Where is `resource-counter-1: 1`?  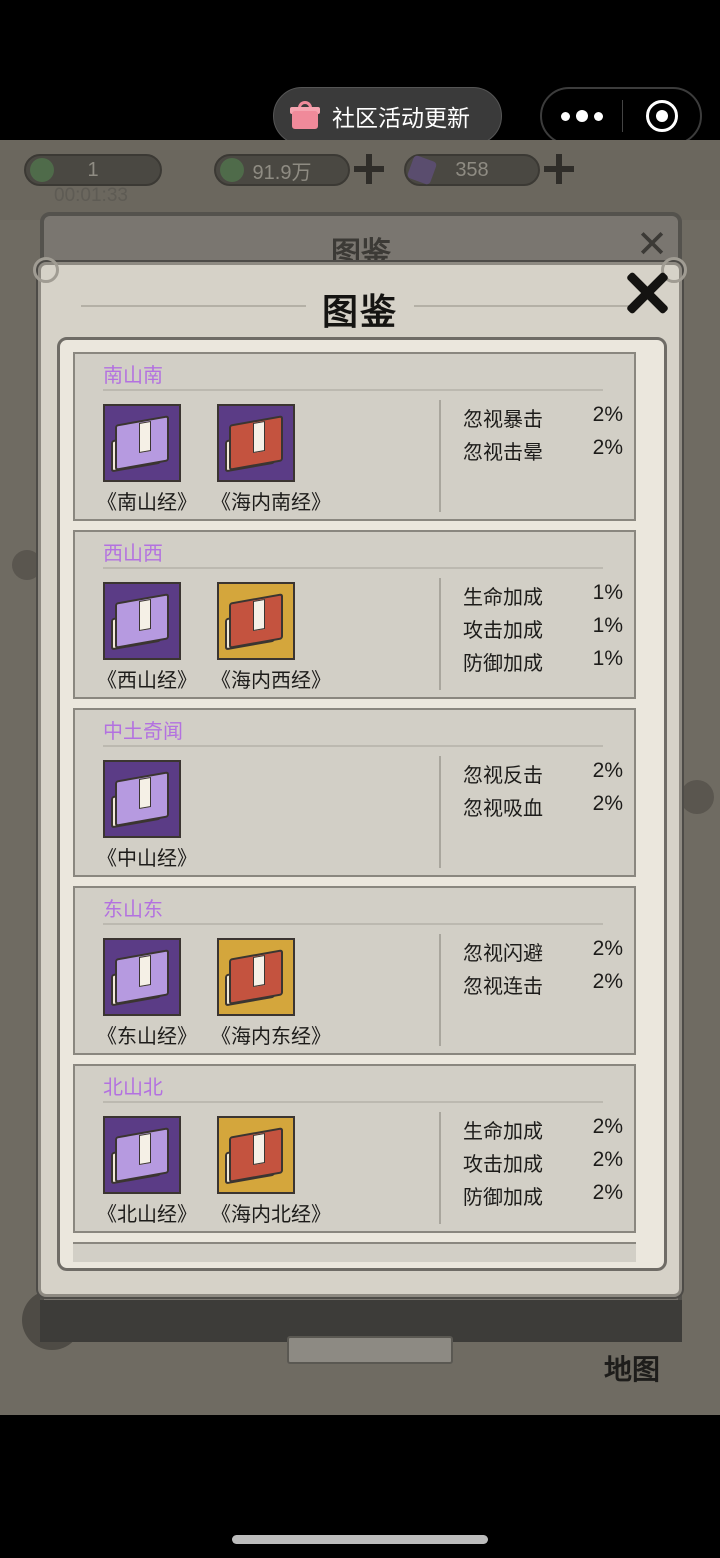 resource-counter-1: 1 is located at coordinates (93, 170).